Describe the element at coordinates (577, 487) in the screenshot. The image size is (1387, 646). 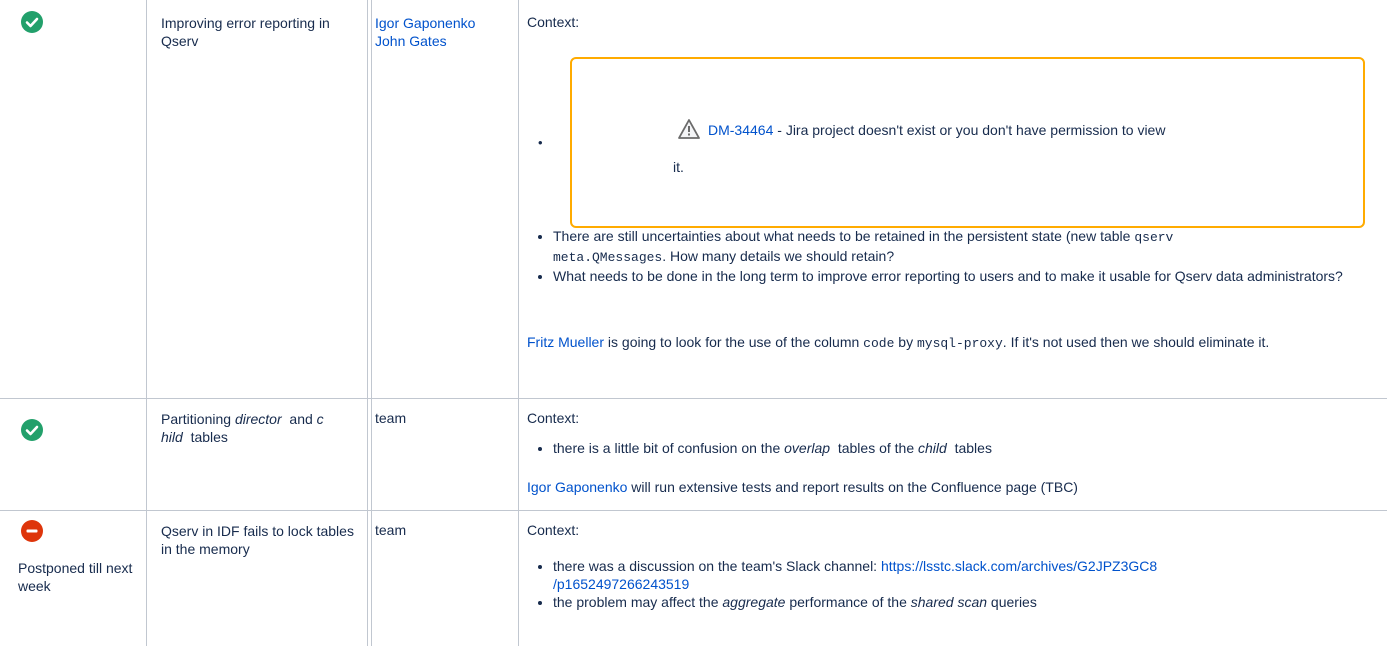
I see `person-link: Igor Gaponenko` at that location.